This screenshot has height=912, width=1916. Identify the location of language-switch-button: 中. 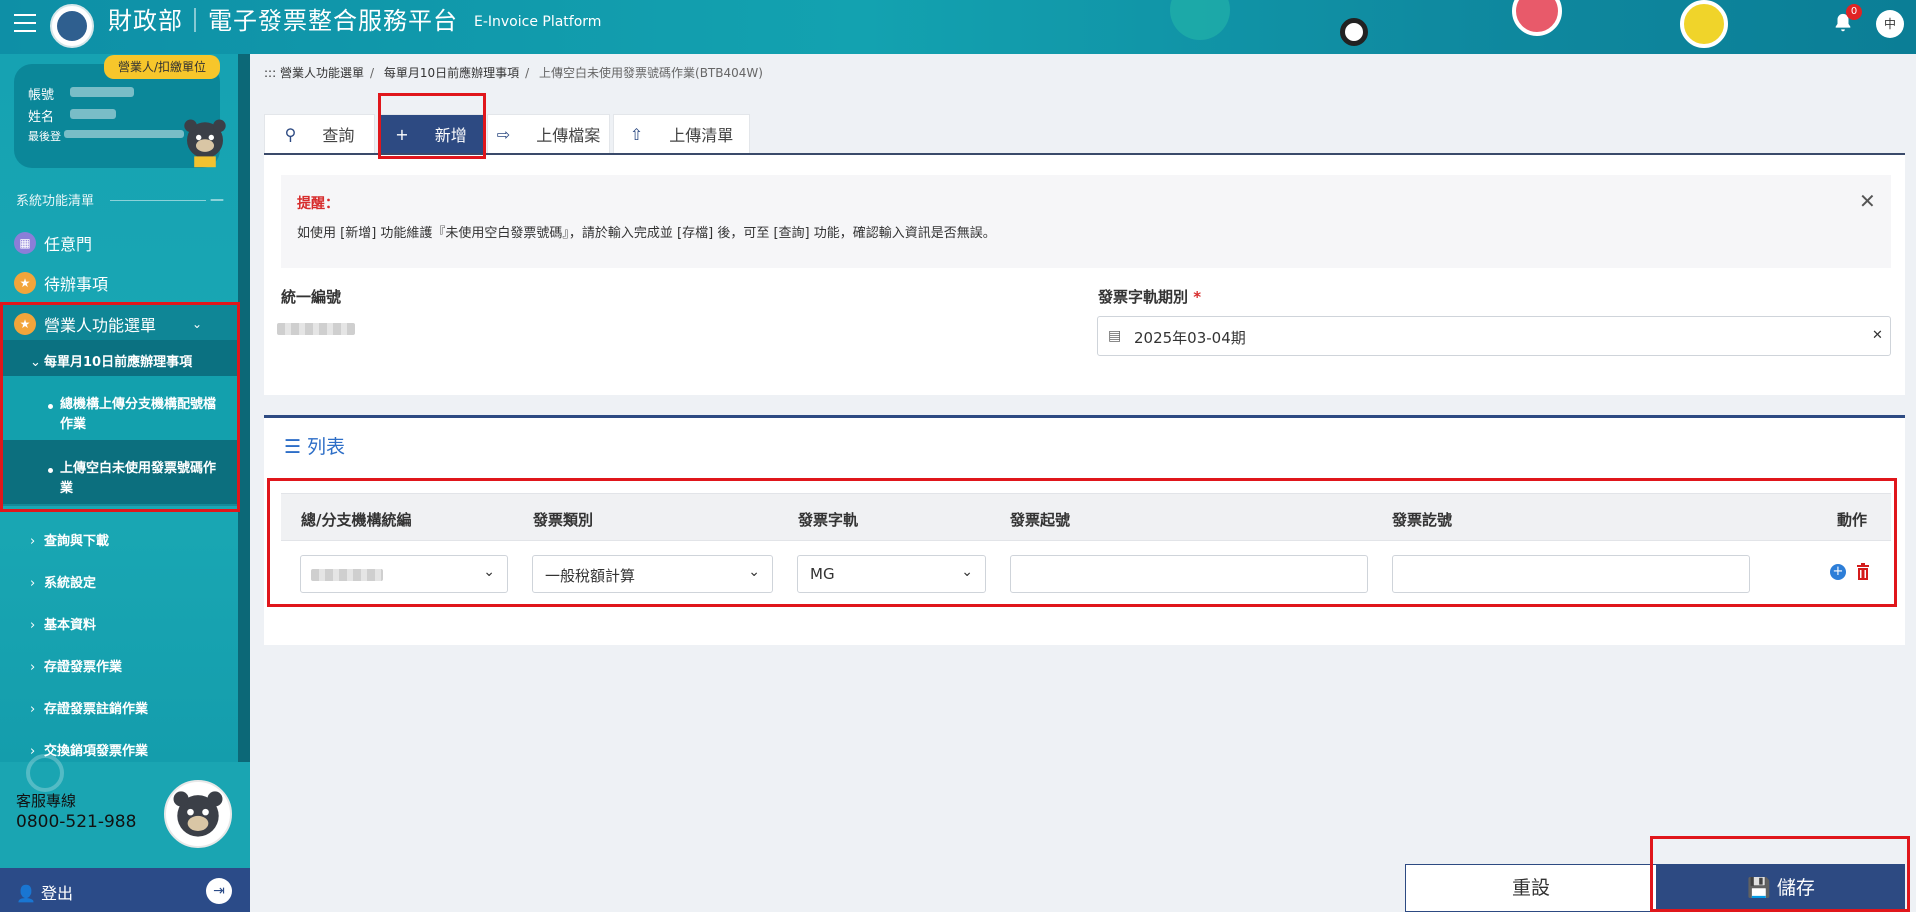
(1890, 24).